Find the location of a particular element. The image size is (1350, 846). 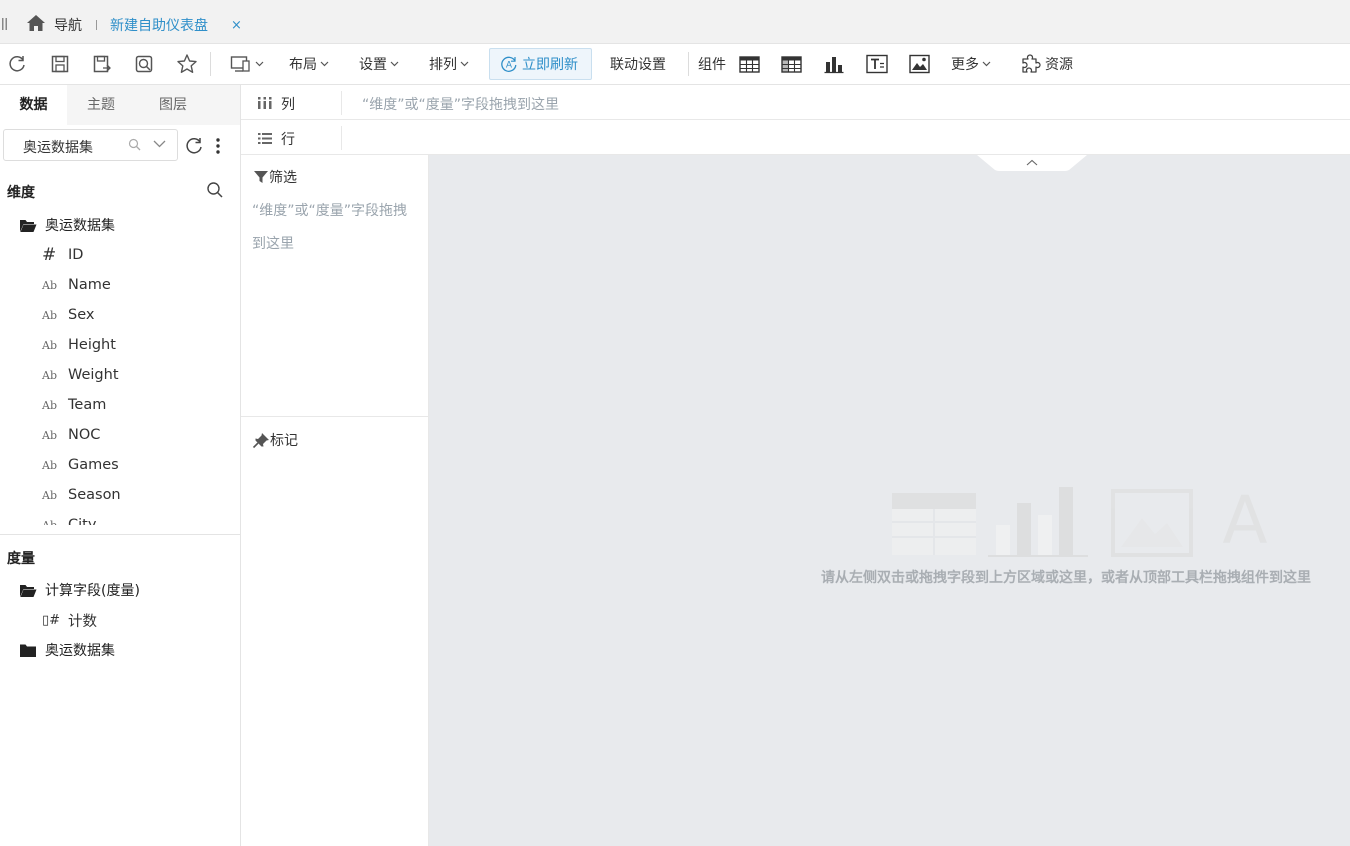

filter-label: 筛选 is located at coordinates (283, 178).